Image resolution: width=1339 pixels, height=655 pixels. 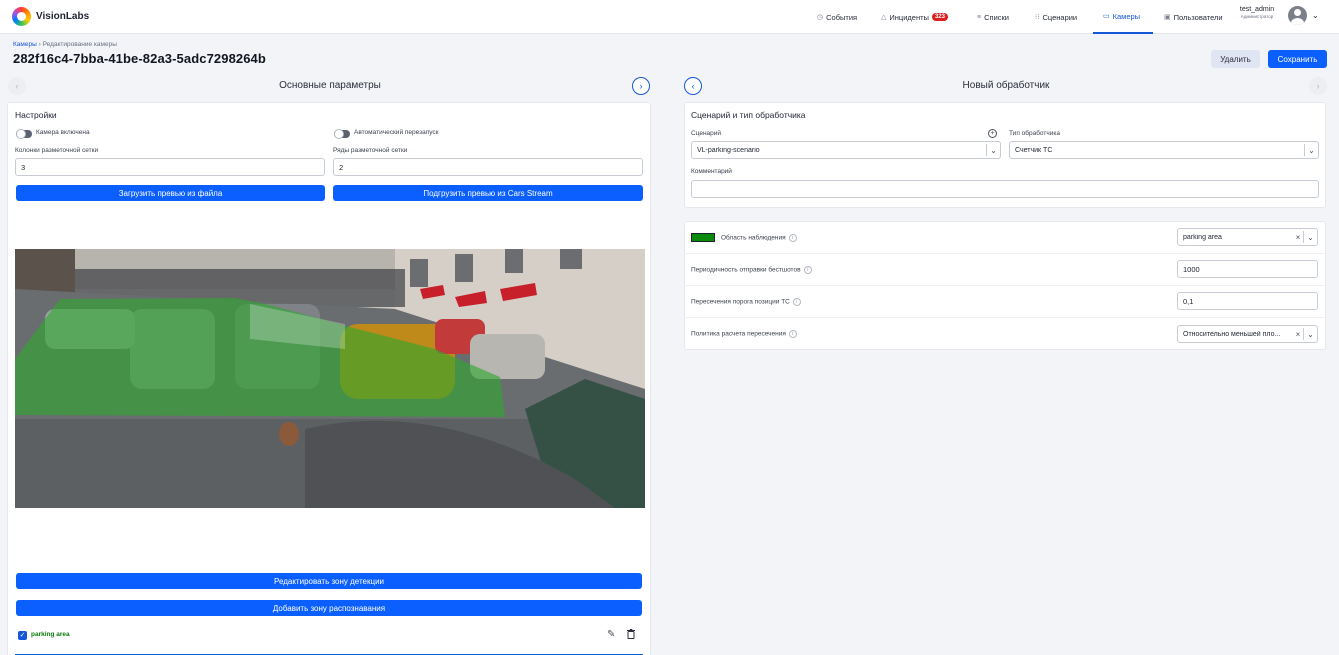 I want to click on auto-restart-toggle, so click(x=342, y=134).